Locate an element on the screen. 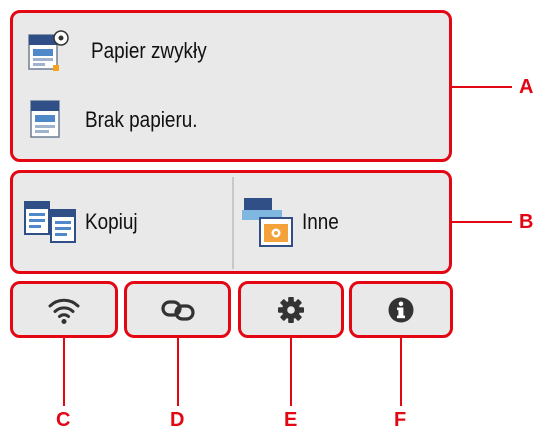 The width and height of the screenshot is (549, 432). callout-f-line is located at coordinates (401, 372).